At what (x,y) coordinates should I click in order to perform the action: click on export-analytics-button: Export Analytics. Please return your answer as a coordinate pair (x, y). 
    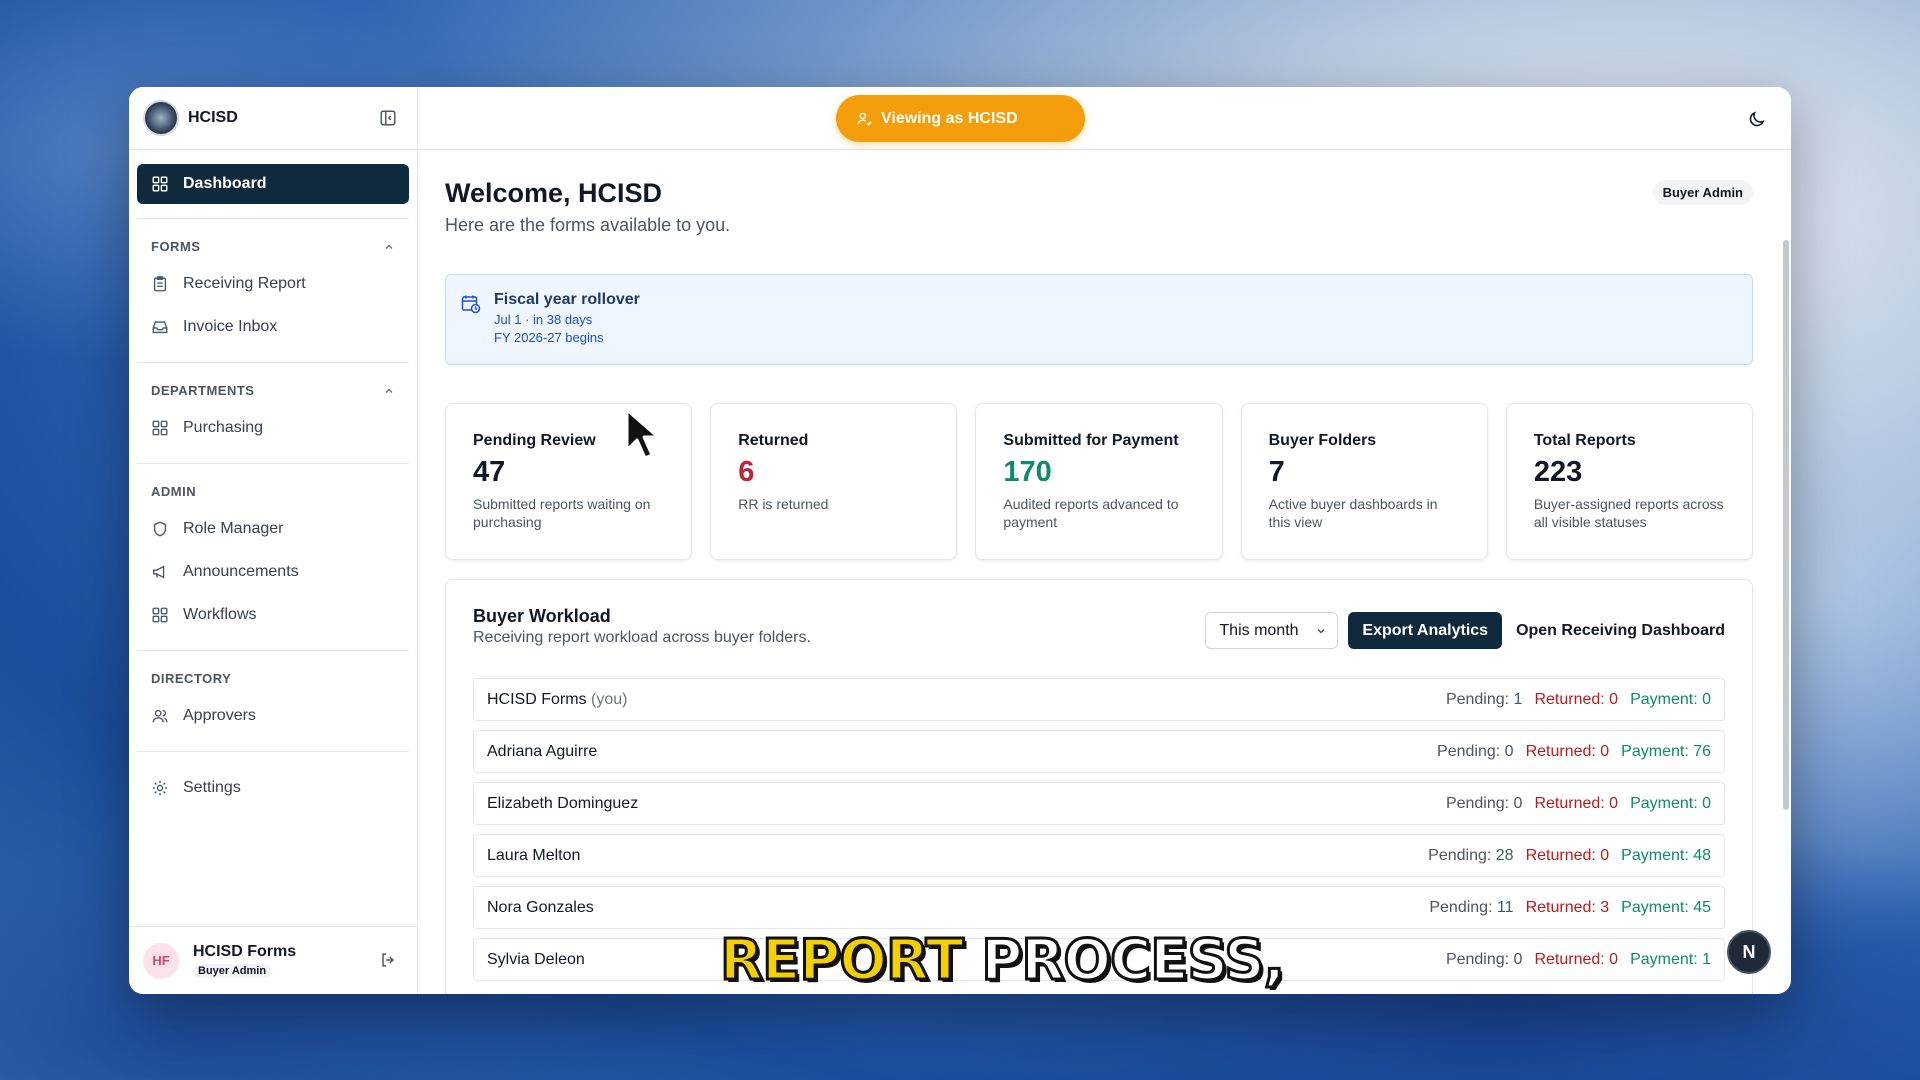
    Looking at the image, I should click on (1425, 630).